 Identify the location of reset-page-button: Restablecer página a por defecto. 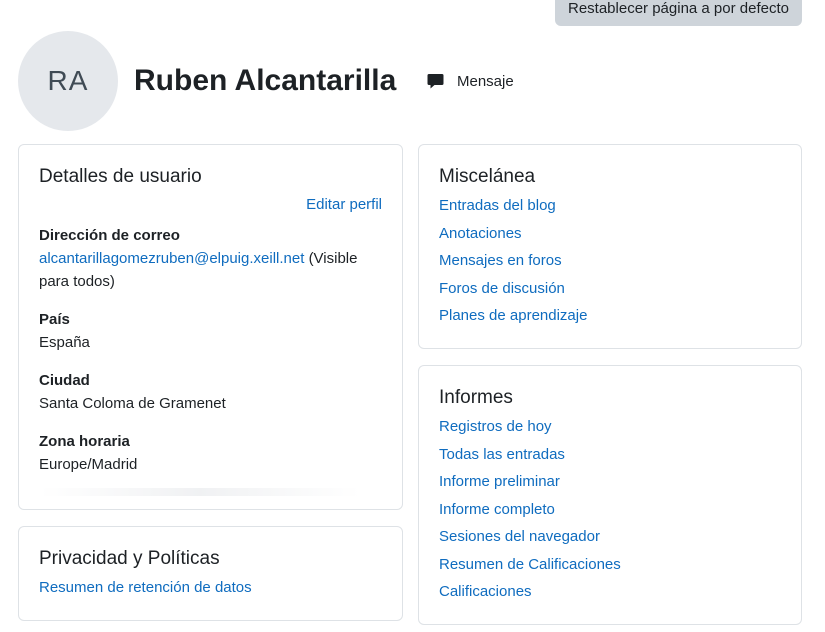
(678, 13).